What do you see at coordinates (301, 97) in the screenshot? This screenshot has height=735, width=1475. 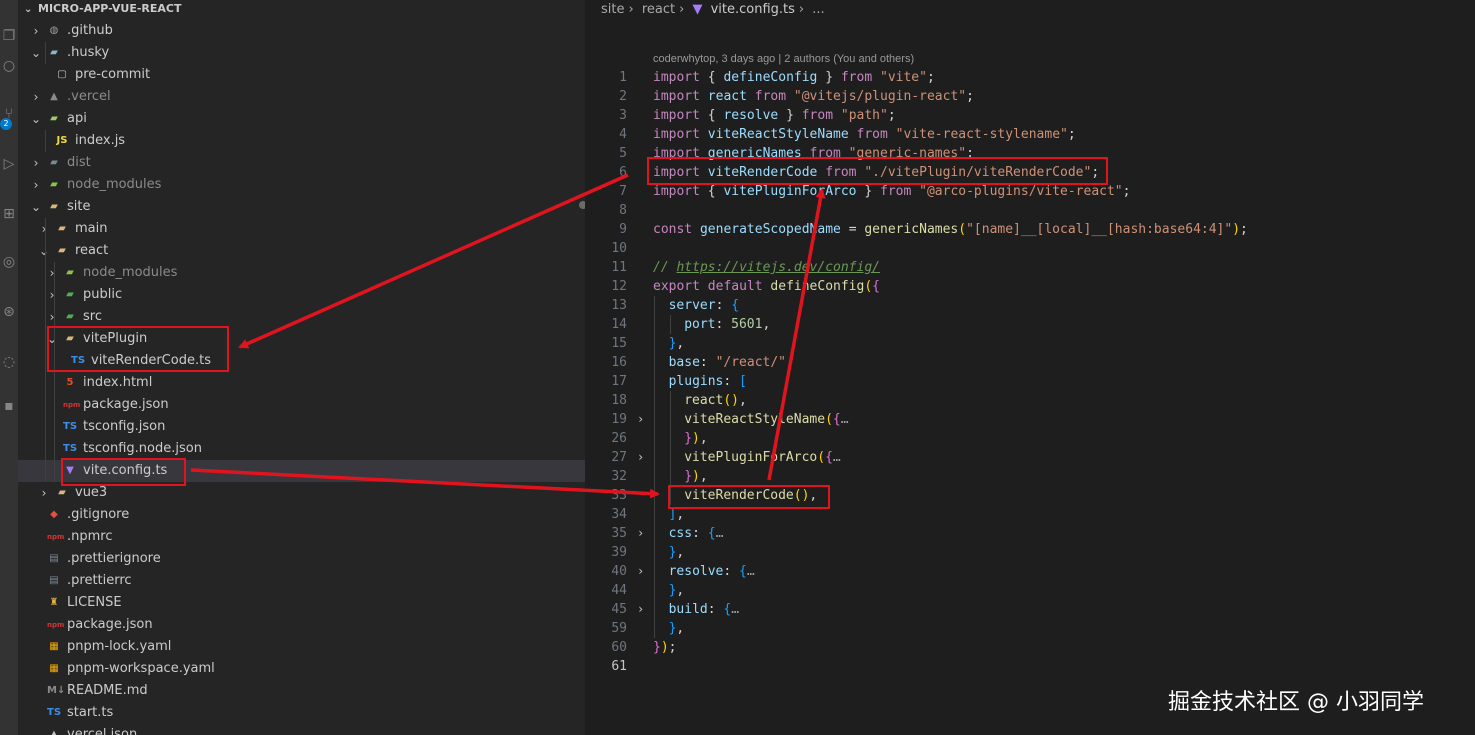 I see `tree-item: › ▲ .vercel` at bounding box center [301, 97].